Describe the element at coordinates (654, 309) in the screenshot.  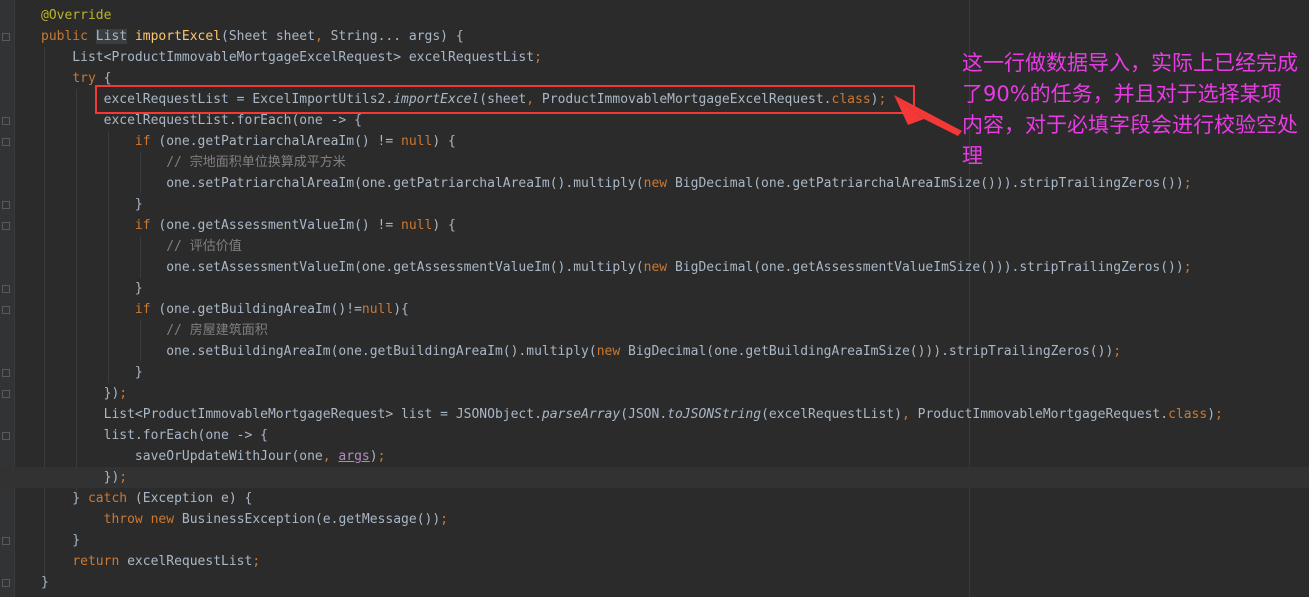
I see `code-line: if (one.getBuildingAreaIm()!=null){` at that location.